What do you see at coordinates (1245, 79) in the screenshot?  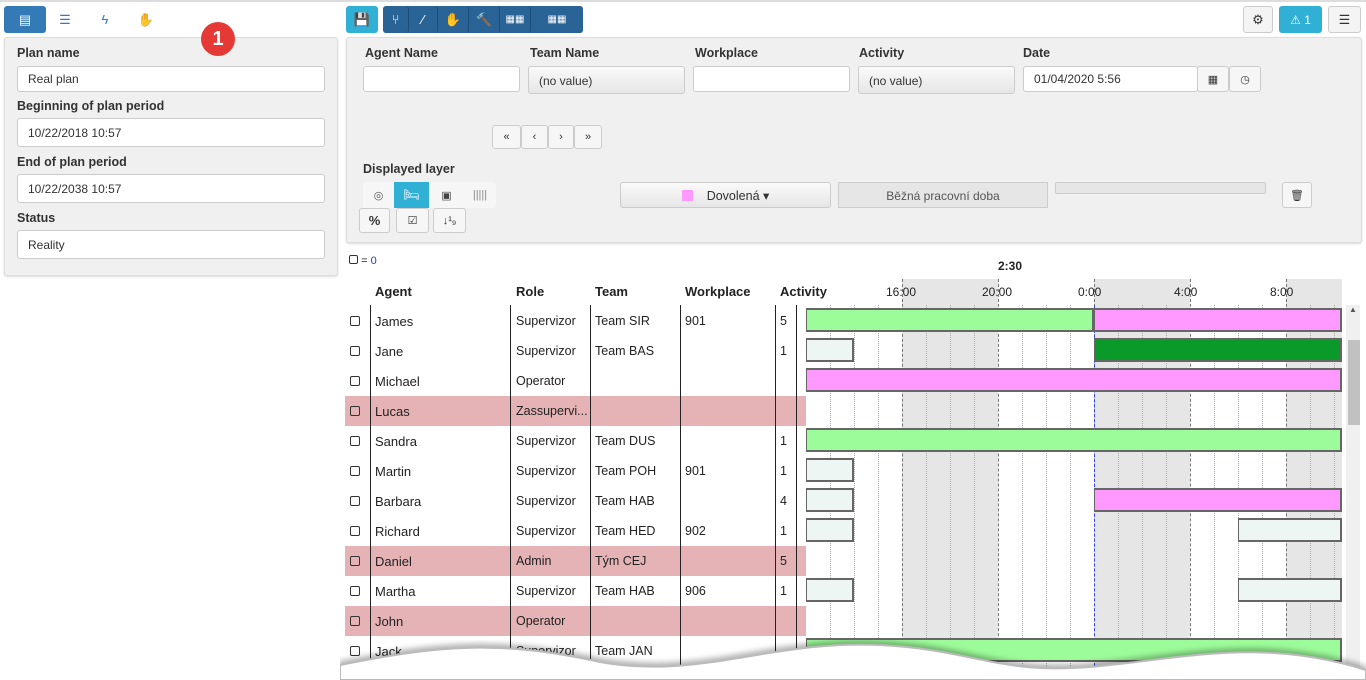 I see `clock-button: ◷` at bounding box center [1245, 79].